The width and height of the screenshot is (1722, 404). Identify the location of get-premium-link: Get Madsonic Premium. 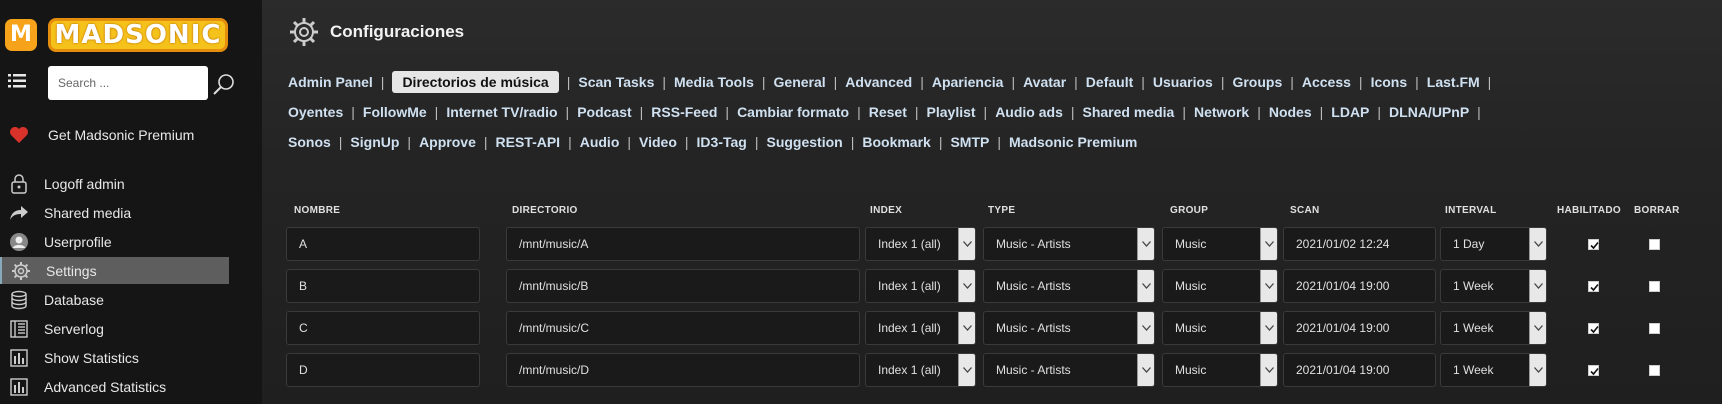
(131, 135).